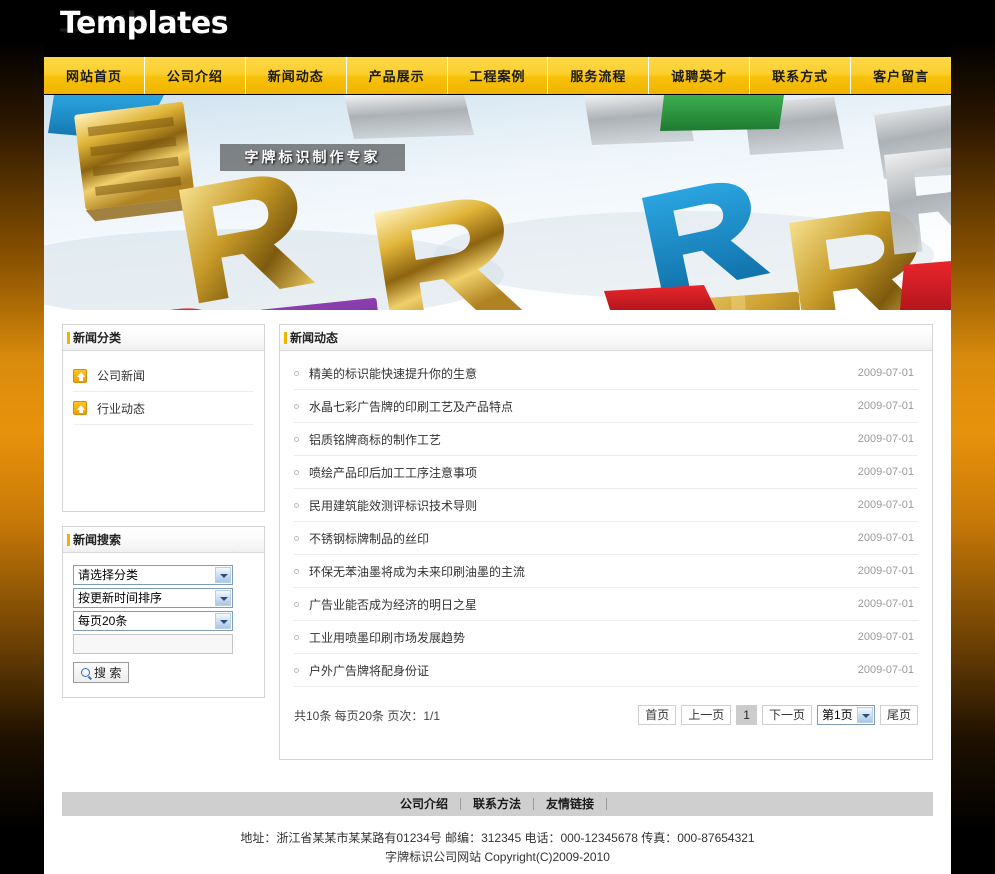  I want to click on news-title: 广告业能否成为经济的明日之星, so click(393, 604).